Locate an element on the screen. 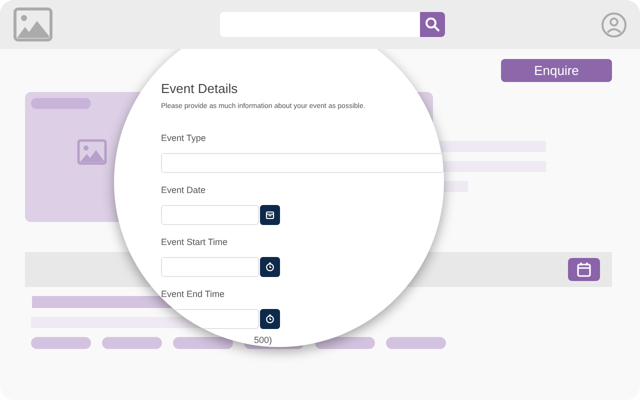 This screenshot has height=400, width=640. search-field is located at coordinates (320, 24).